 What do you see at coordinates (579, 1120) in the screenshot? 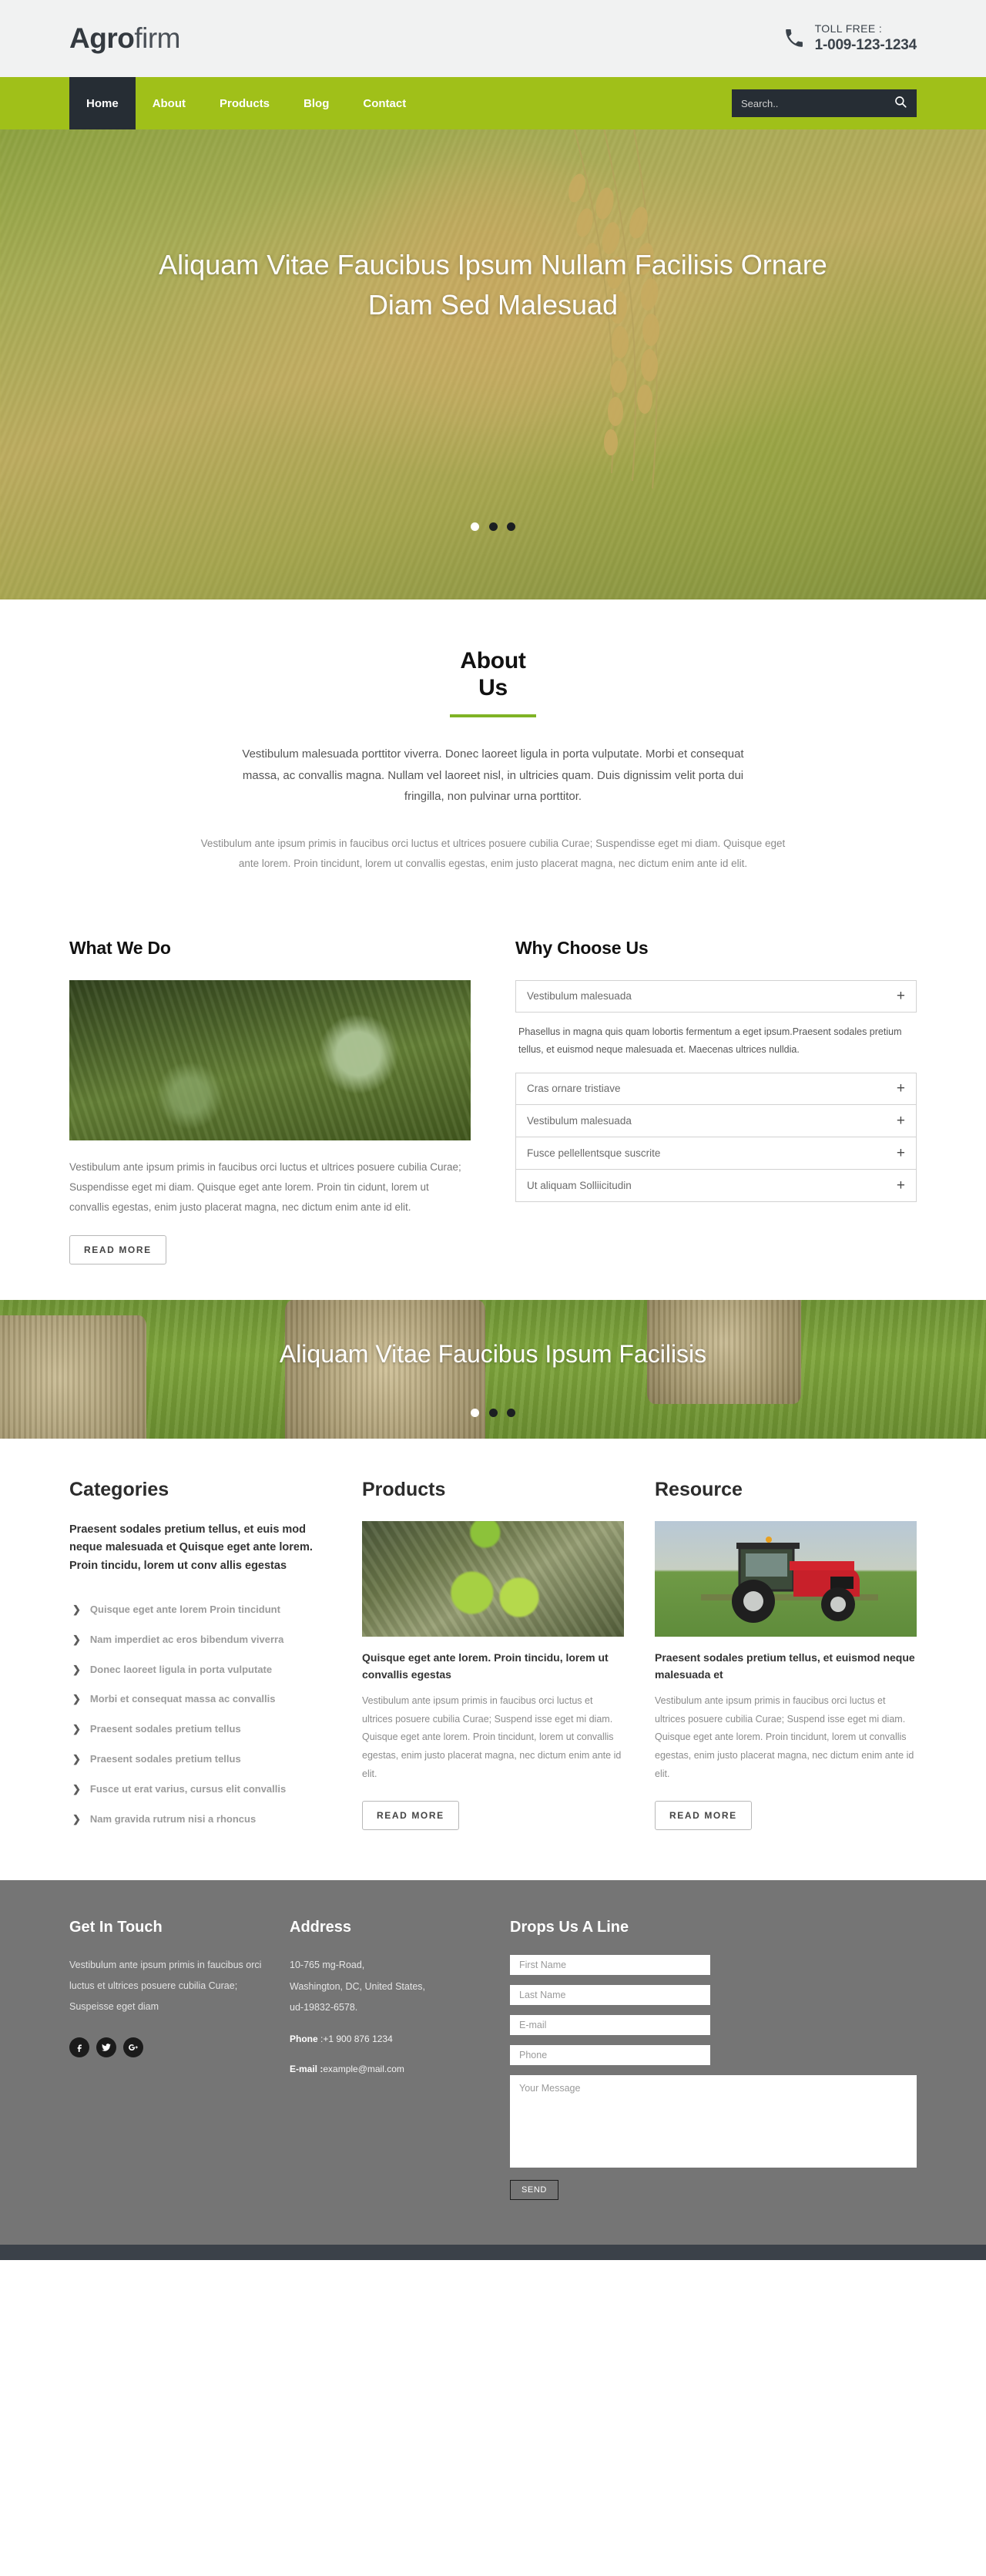
I see `accordion-label-2: Vestibulum malesuada` at bounding box center [579, 1120].